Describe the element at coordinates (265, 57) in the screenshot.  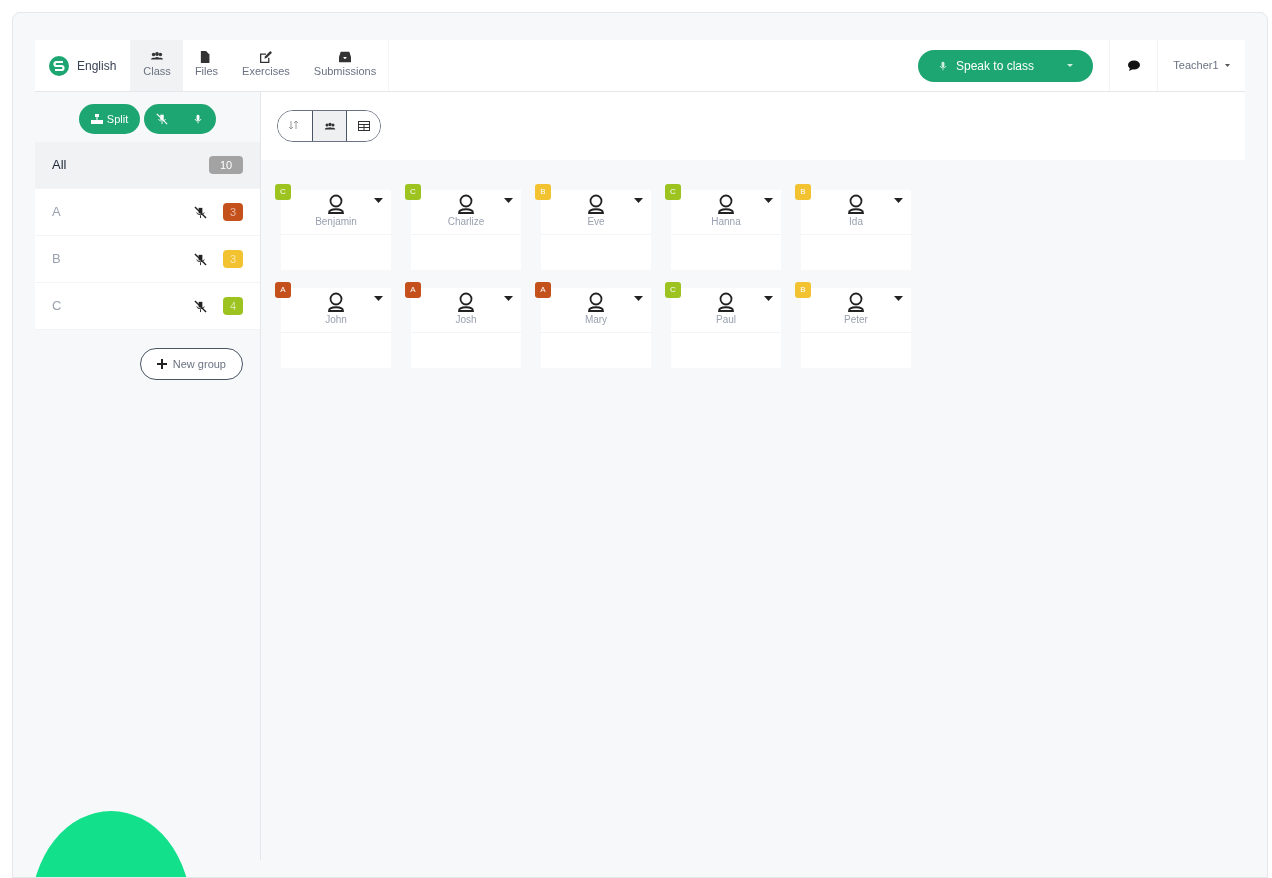
I see `edit-icon` at that location.